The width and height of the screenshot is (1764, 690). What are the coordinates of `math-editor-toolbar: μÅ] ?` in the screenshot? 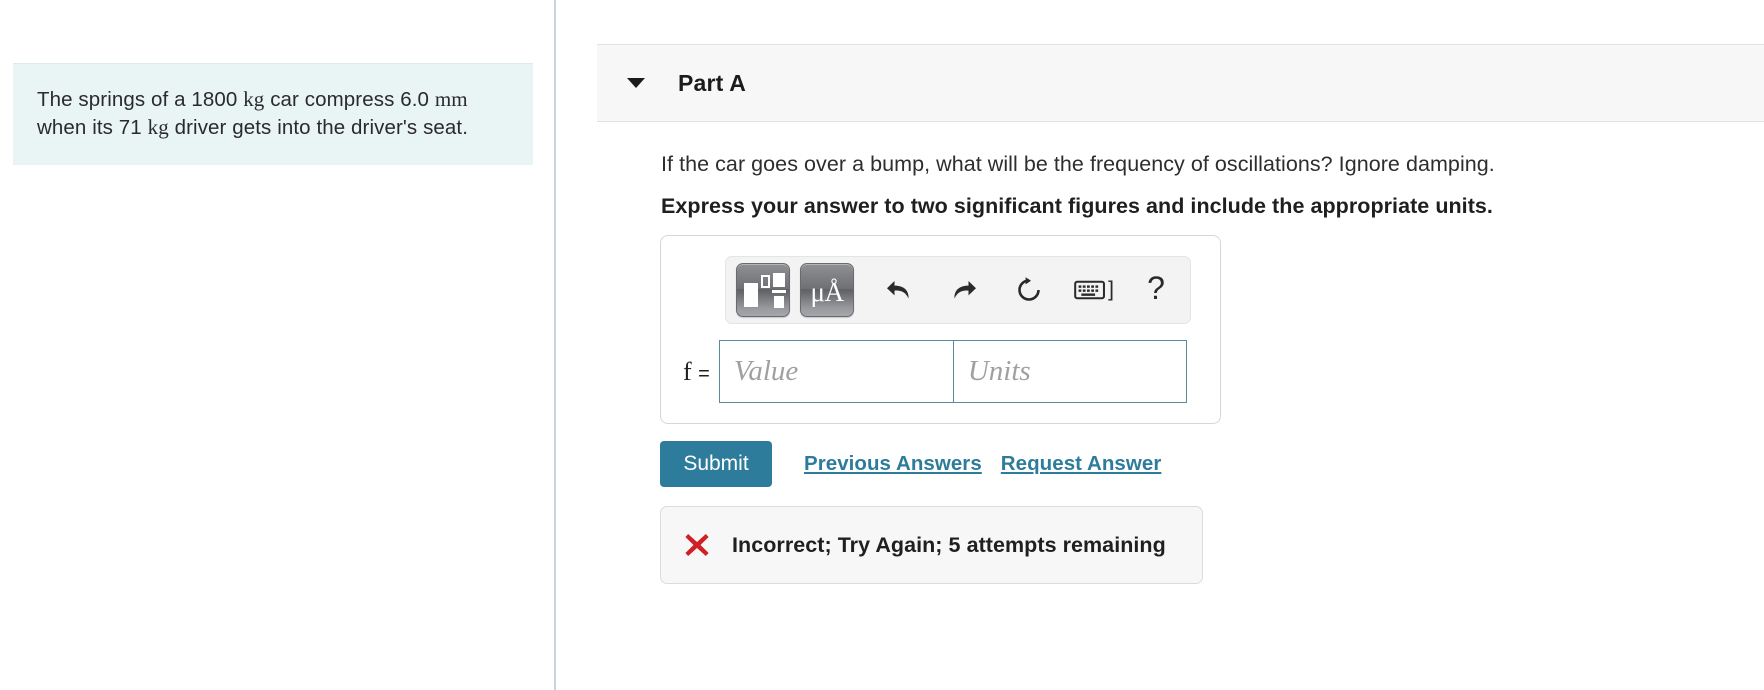 It's located at (958, 290).